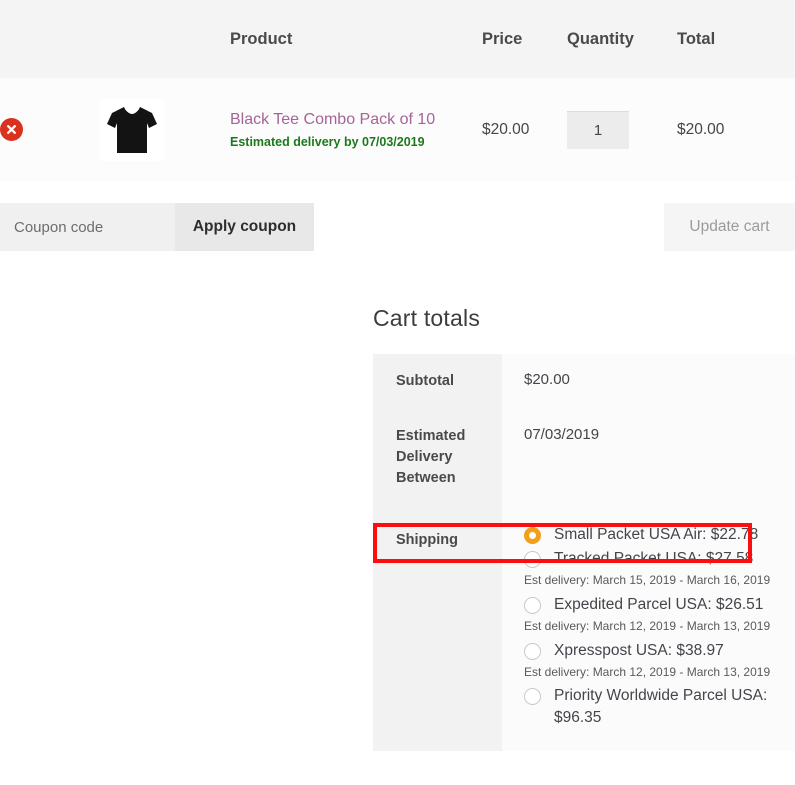 This screenshot has height=785, width=795. What do you see at coordinates (165, 129) in the screenshot?
I see `product-thumbnail-cell` at bounding box center [165, 129].